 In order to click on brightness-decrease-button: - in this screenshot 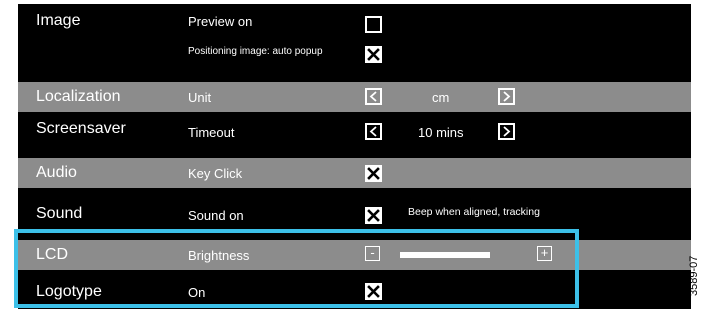, I will do `click(372, 253)`.